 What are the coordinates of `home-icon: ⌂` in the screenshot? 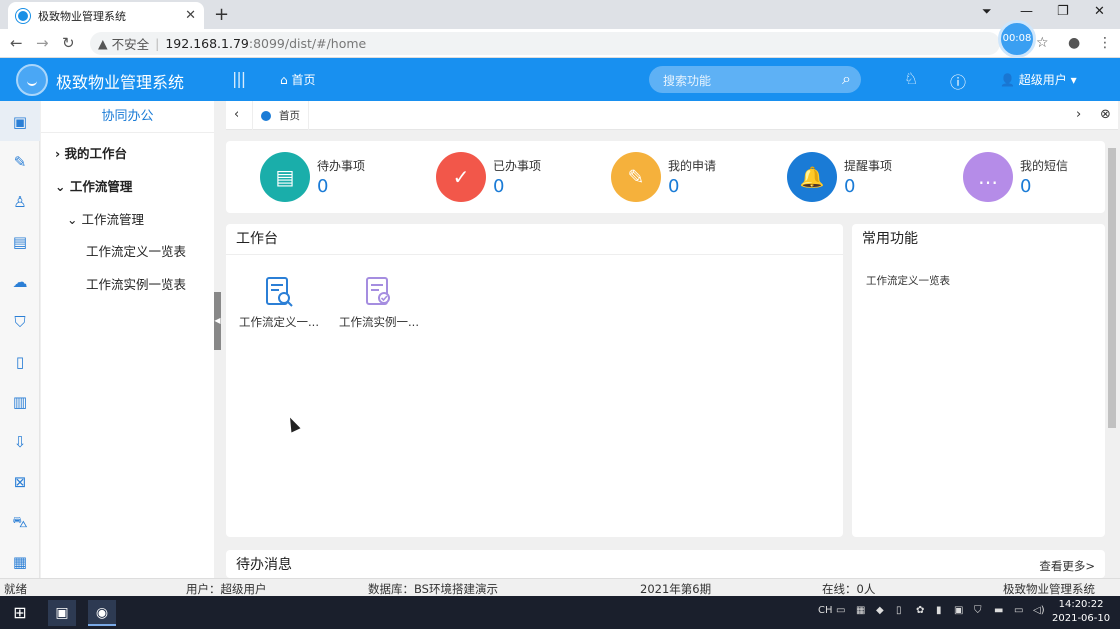 It's located at (284, 80).